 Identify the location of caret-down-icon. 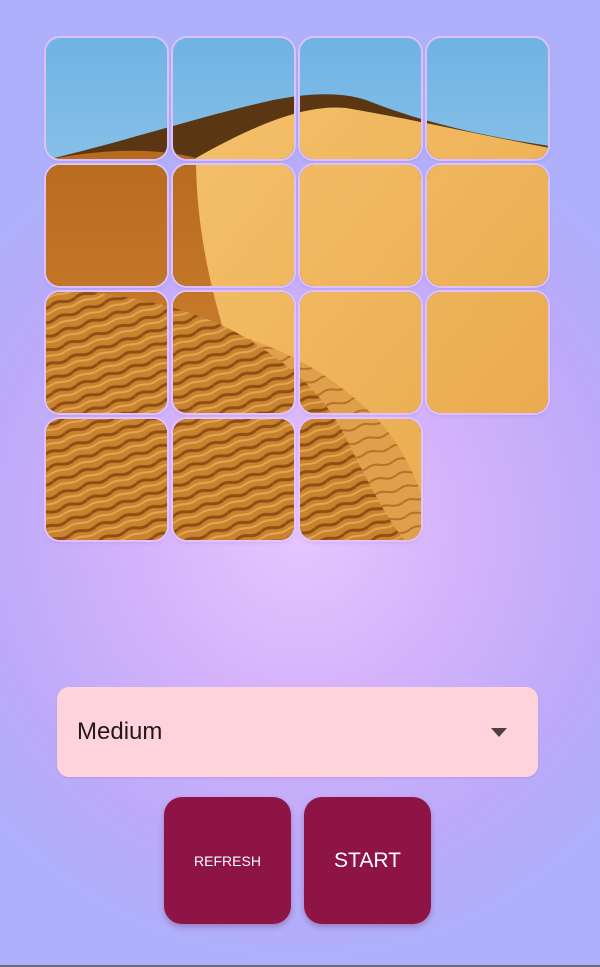
(499, 732).